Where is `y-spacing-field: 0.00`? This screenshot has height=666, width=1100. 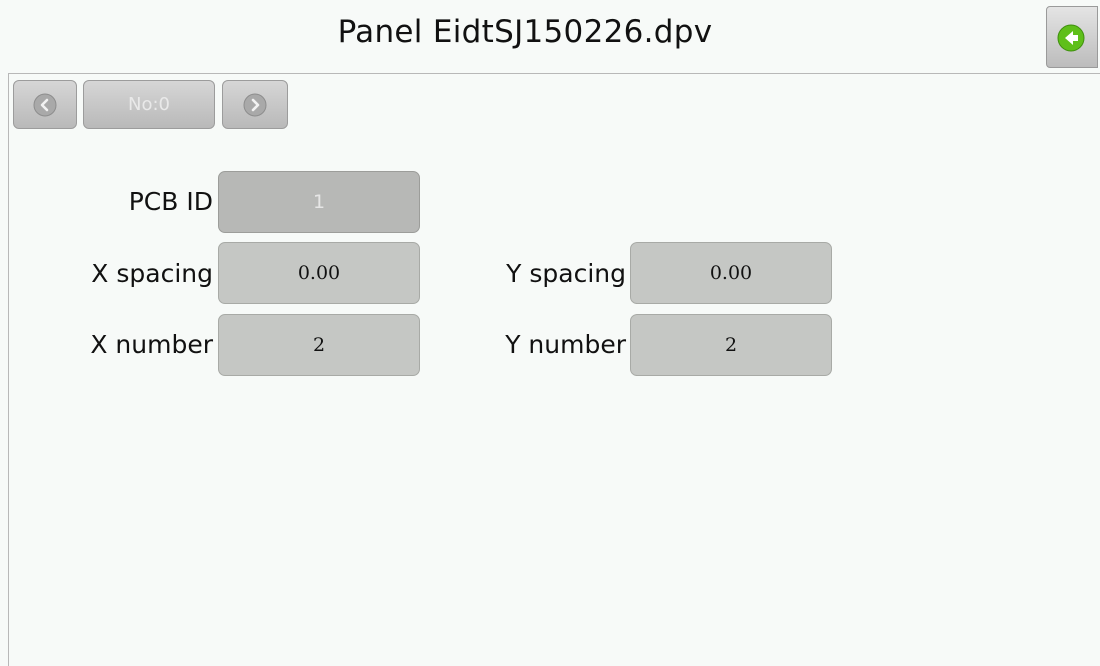
y-spacing-field: 0.00 is located at coordinates (731, 273).